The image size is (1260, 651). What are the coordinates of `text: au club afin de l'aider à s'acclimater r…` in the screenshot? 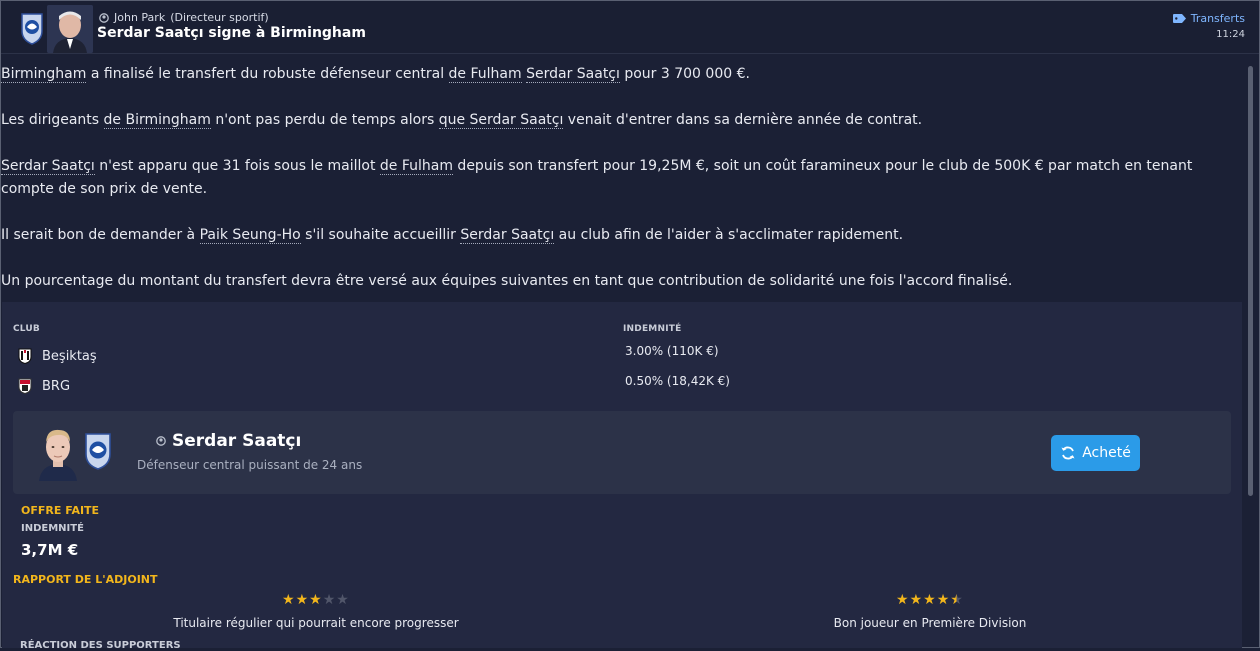 It's located at (729, 235).